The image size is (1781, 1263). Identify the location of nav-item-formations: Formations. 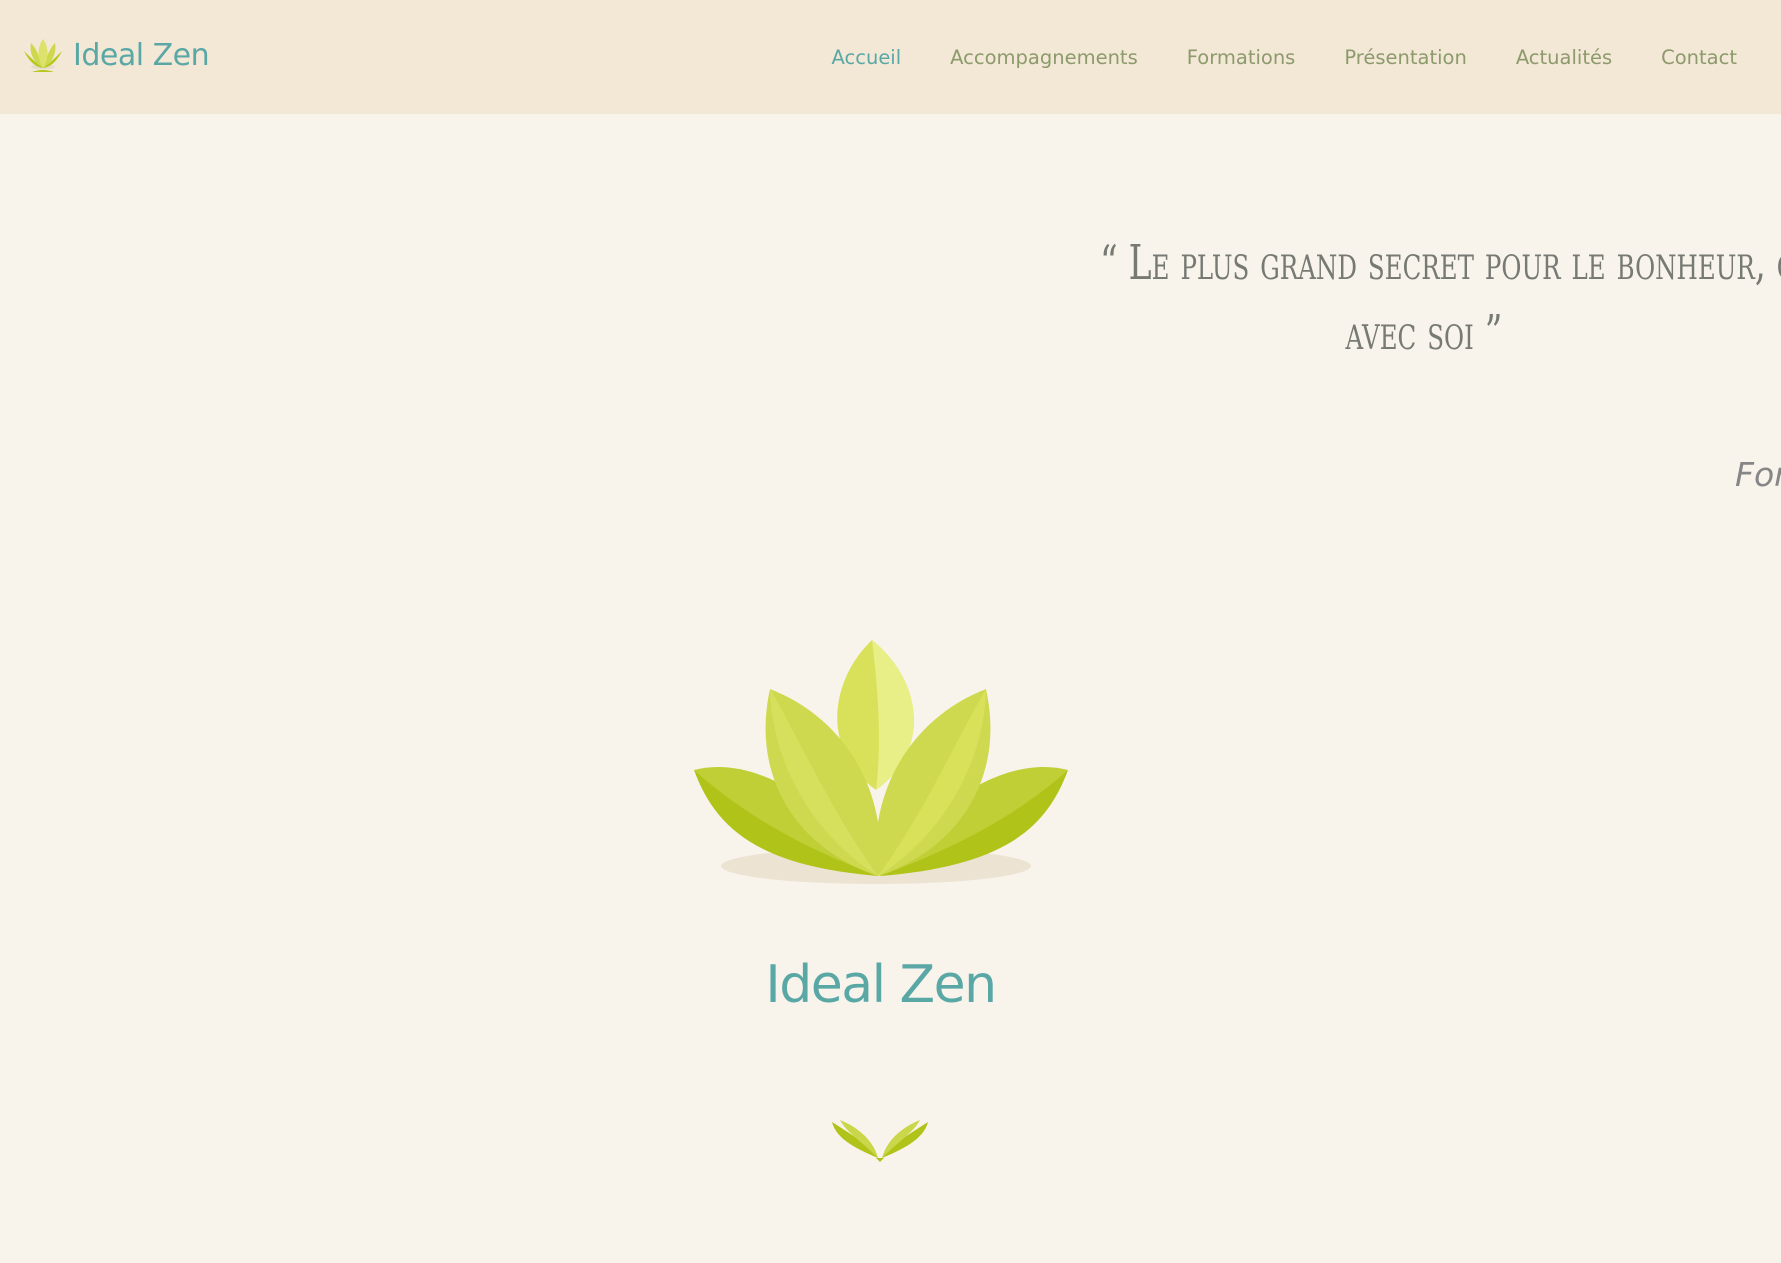
(1241, 57).